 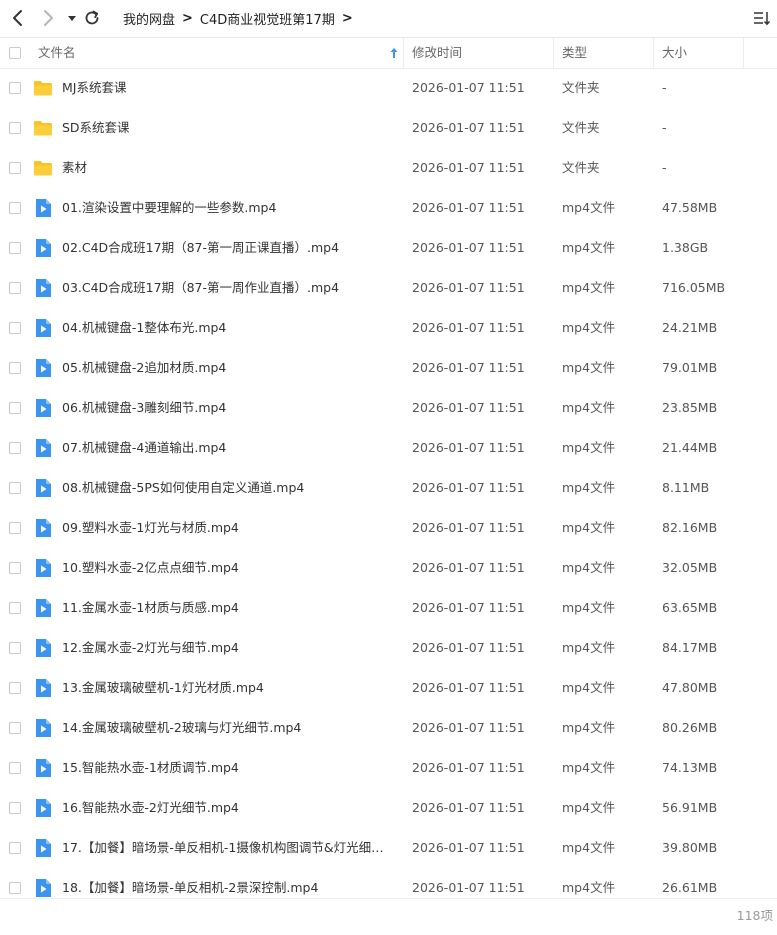 What do you see at coordinates (228, 488) in the screenshot?
I see `file-name: 08.机械键盘-5PS如何使用自定义通道.mp4` at bounding box center [228, 488].